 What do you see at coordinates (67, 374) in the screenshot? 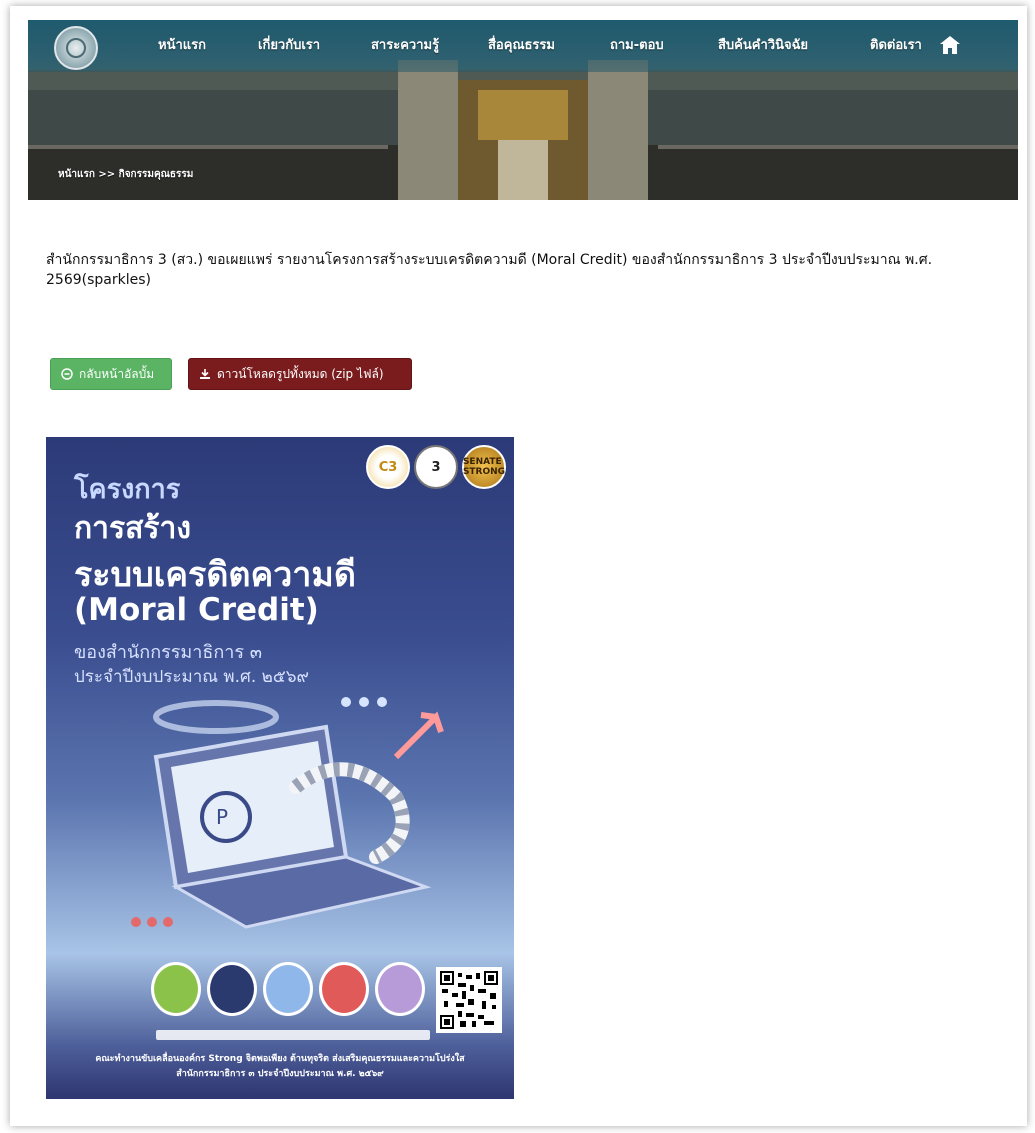
I see `back-circle-icon` at bounding box center [67, 374].